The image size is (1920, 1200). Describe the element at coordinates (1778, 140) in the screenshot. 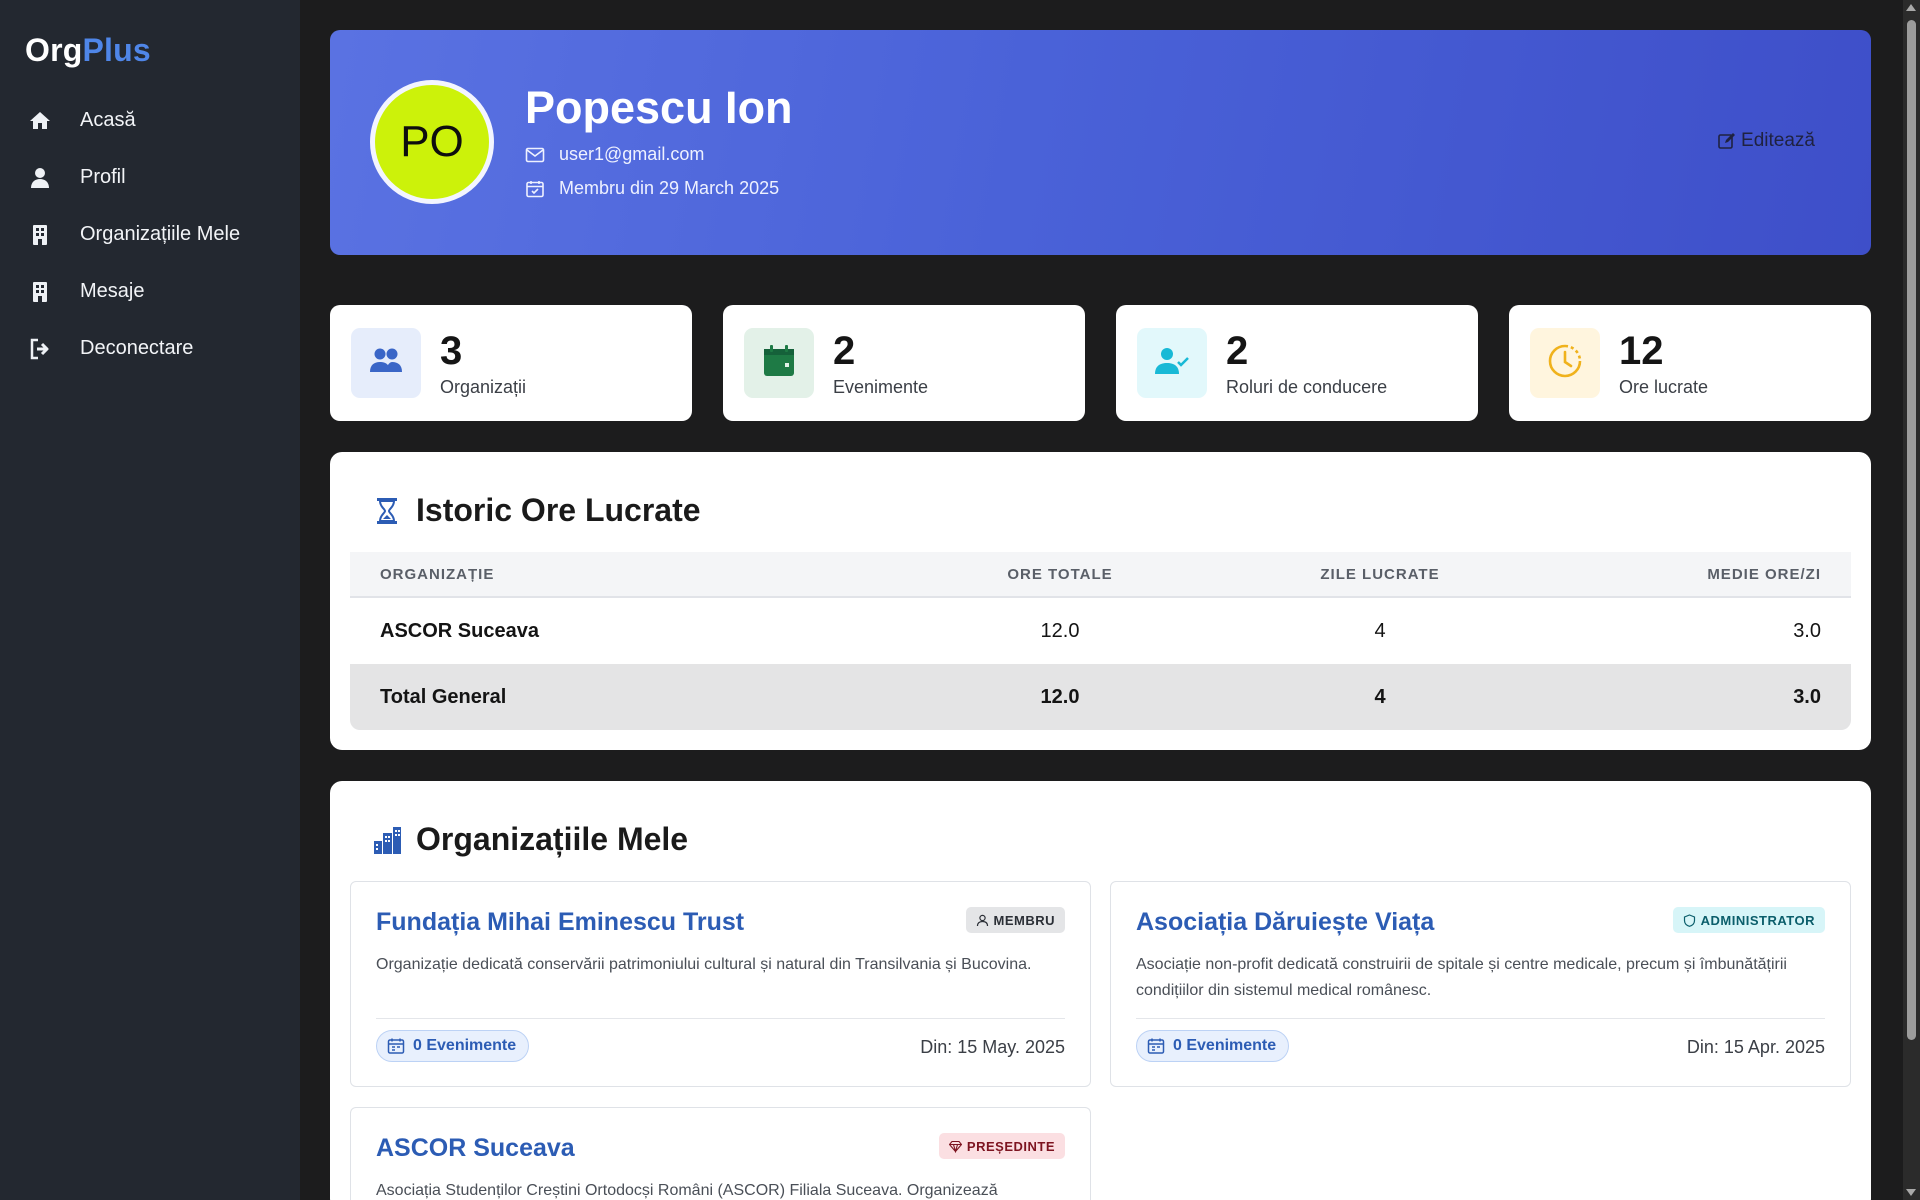

I see `edit-profile-label: Editează` at that location.